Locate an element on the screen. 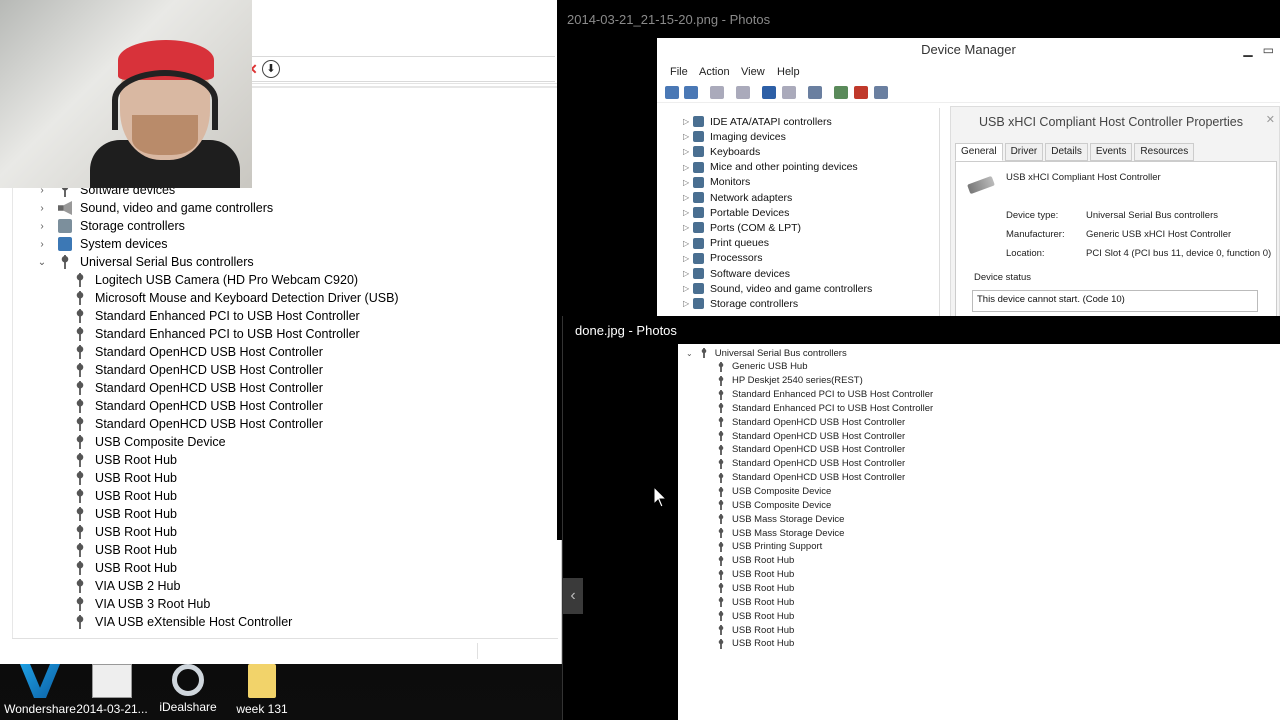  dm-category-label: Network adapters is located at coordinates (751, 197).